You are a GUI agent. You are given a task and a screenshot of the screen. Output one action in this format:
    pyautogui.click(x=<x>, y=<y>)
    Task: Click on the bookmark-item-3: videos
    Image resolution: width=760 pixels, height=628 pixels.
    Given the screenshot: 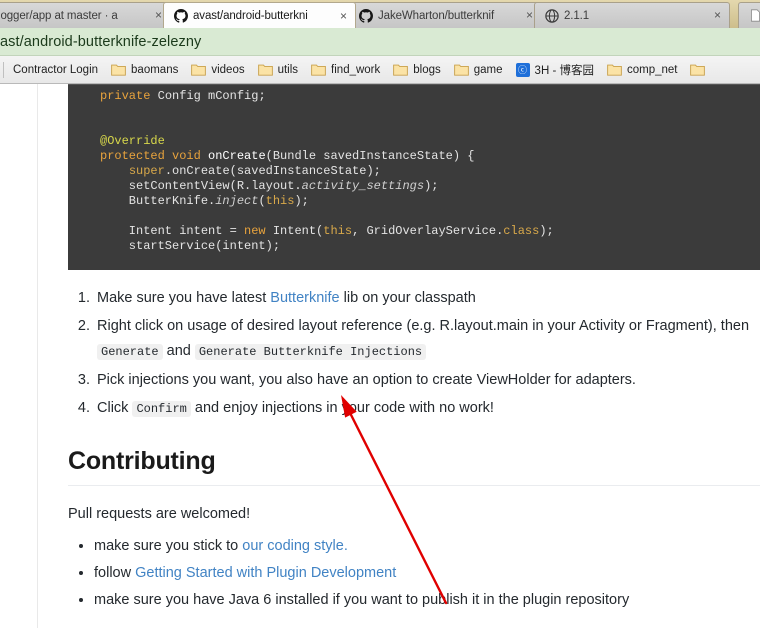 What is the action you would take?
    pyautogui.click(x=217, y=70)
    